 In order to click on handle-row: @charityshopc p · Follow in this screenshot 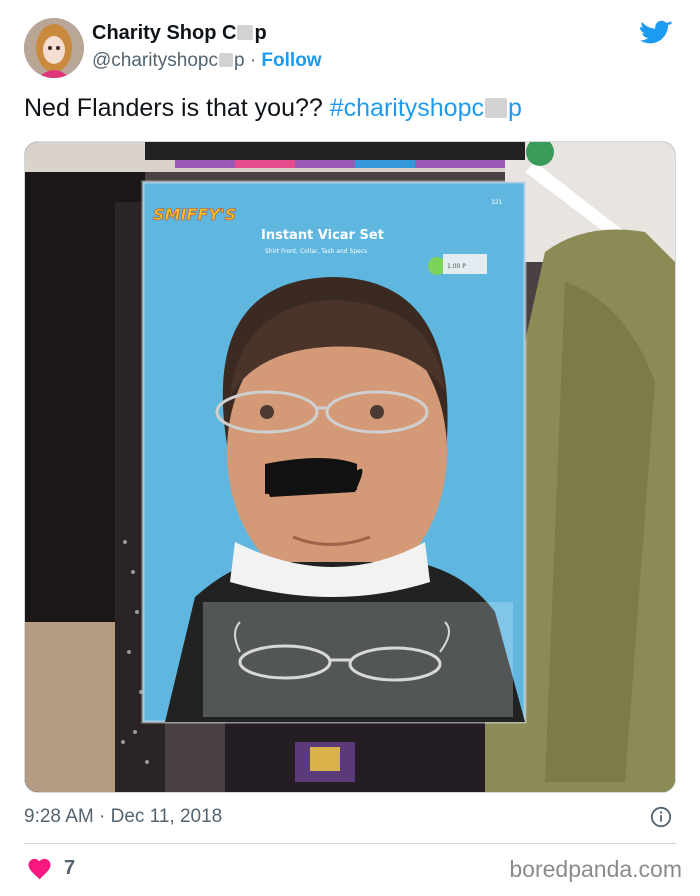, I will do `click(207, 61)`.